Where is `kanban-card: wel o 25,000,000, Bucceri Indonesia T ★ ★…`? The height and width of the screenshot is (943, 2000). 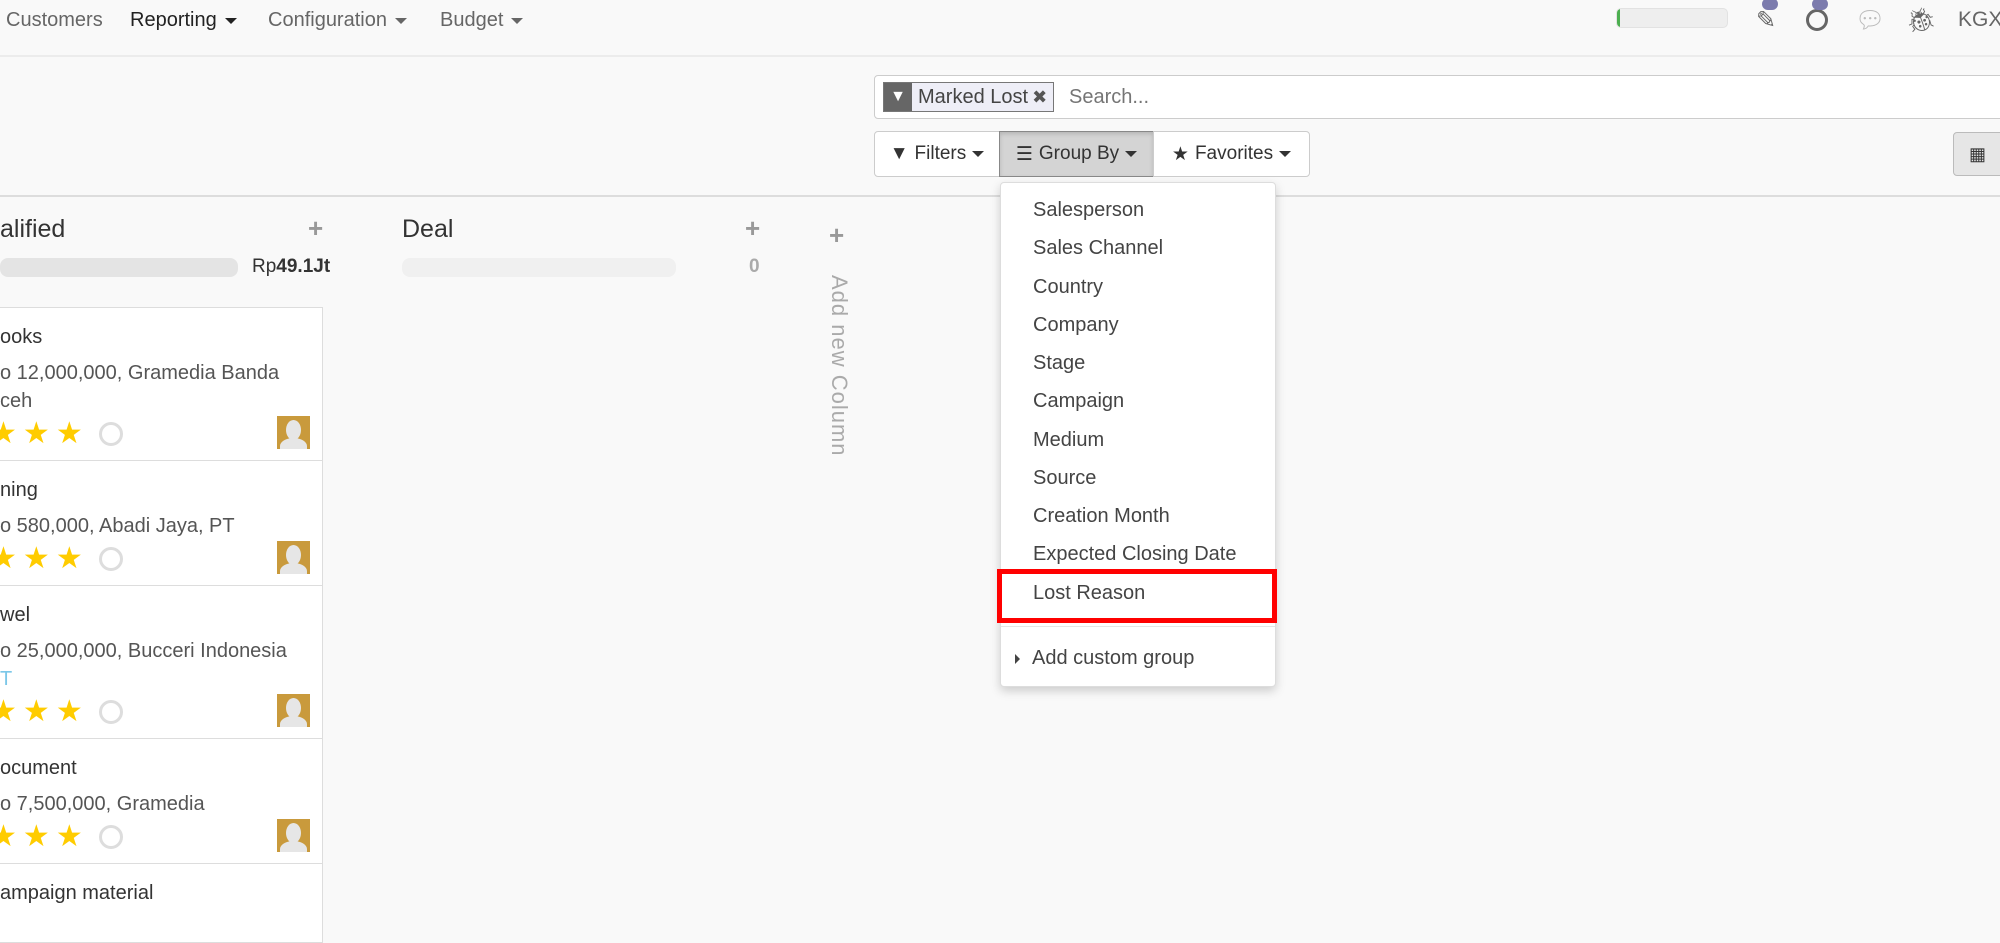 kanban-card: wel o 25,000,000, Bucceri Indonesia T ★ ★… is located at coordinates (161, 662).